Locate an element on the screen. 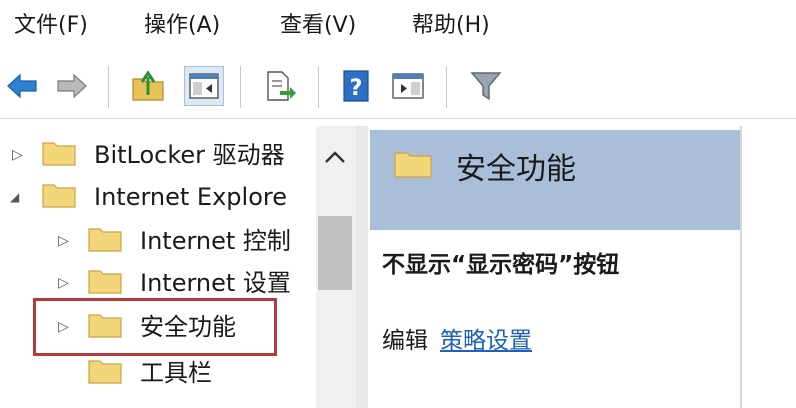 The height and width of the screenshot is (408, 796). scrollbar-thumb is located at coordinates (335, 253).